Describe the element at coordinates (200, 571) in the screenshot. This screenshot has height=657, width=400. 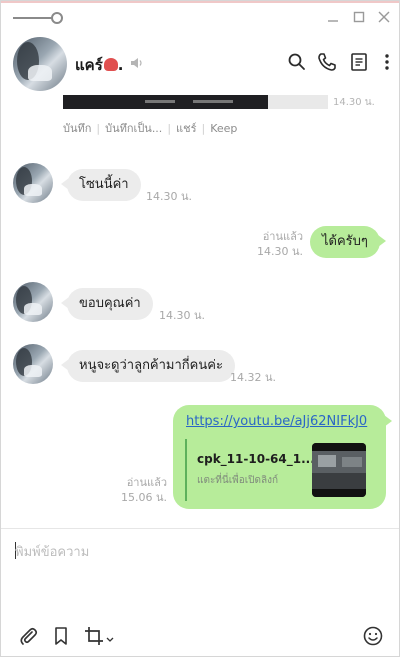
I see `message-input` at that location.